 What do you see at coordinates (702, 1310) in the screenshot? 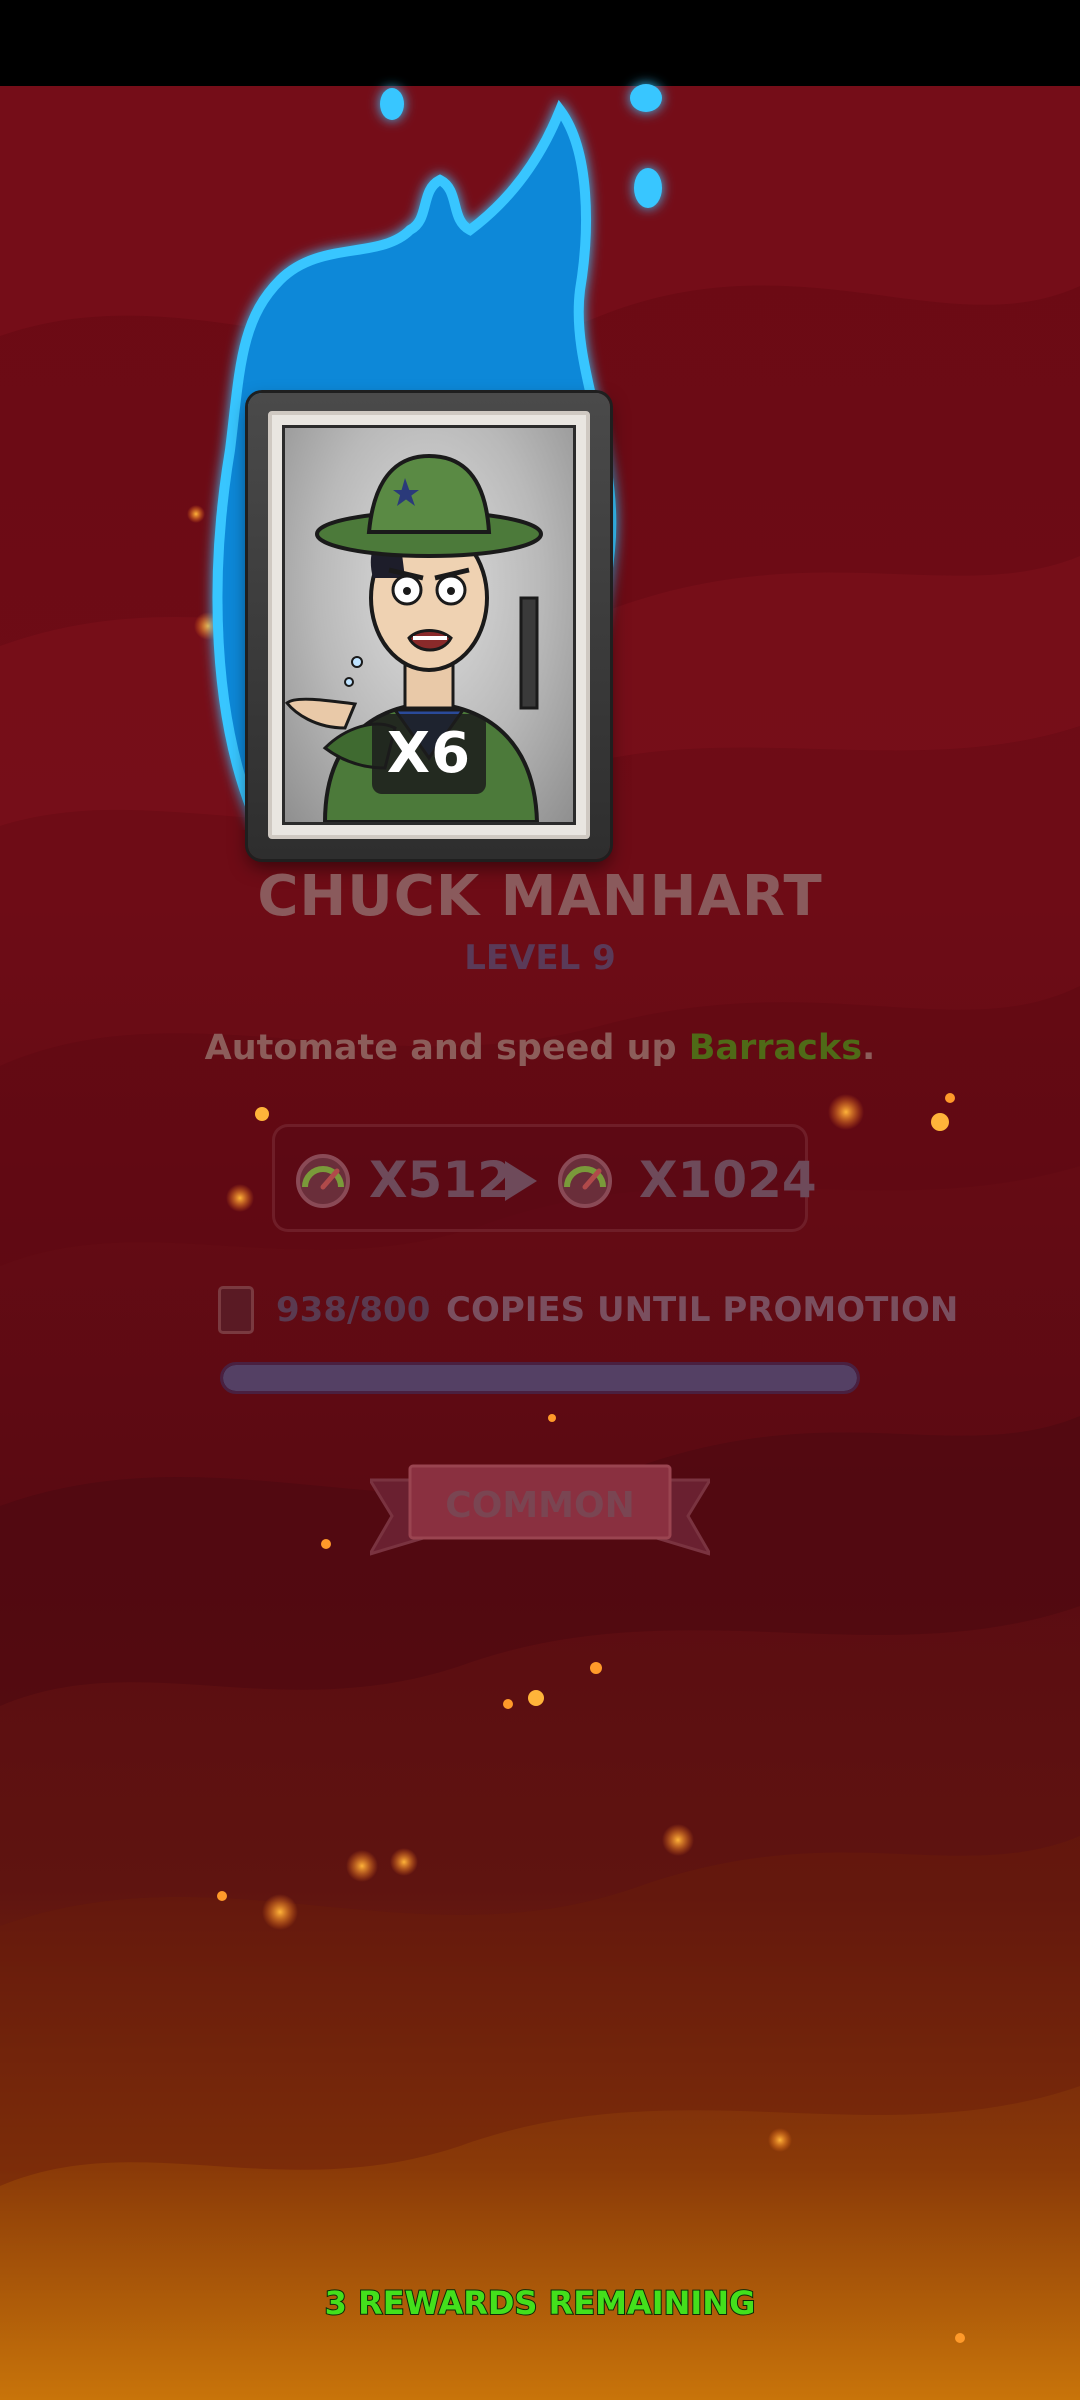
I see `copies-label: COPIES UNTIL PROMOTION` at bounding box center [702, 1310].